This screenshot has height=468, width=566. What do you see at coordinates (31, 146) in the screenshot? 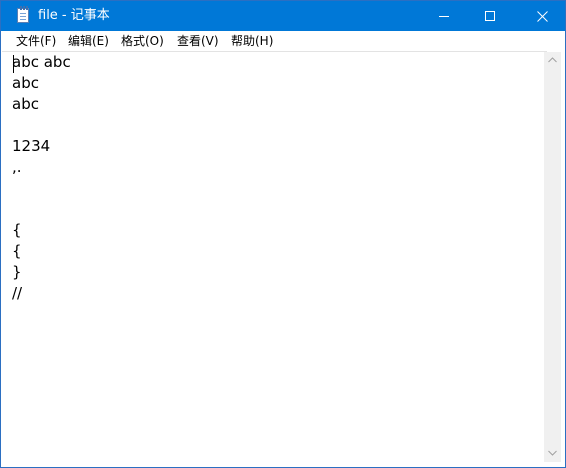
I see `text-line-5: 1234` at bounding box center [31, 146].